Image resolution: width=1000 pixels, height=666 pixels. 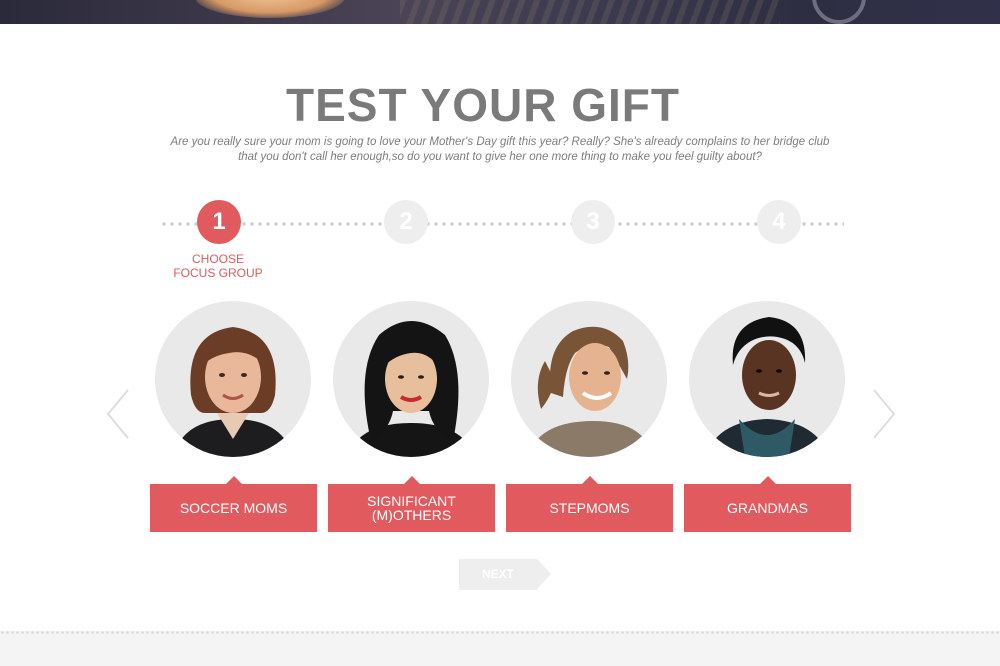 I want to click on portrait-grandmas, so click(x=767, y=379).